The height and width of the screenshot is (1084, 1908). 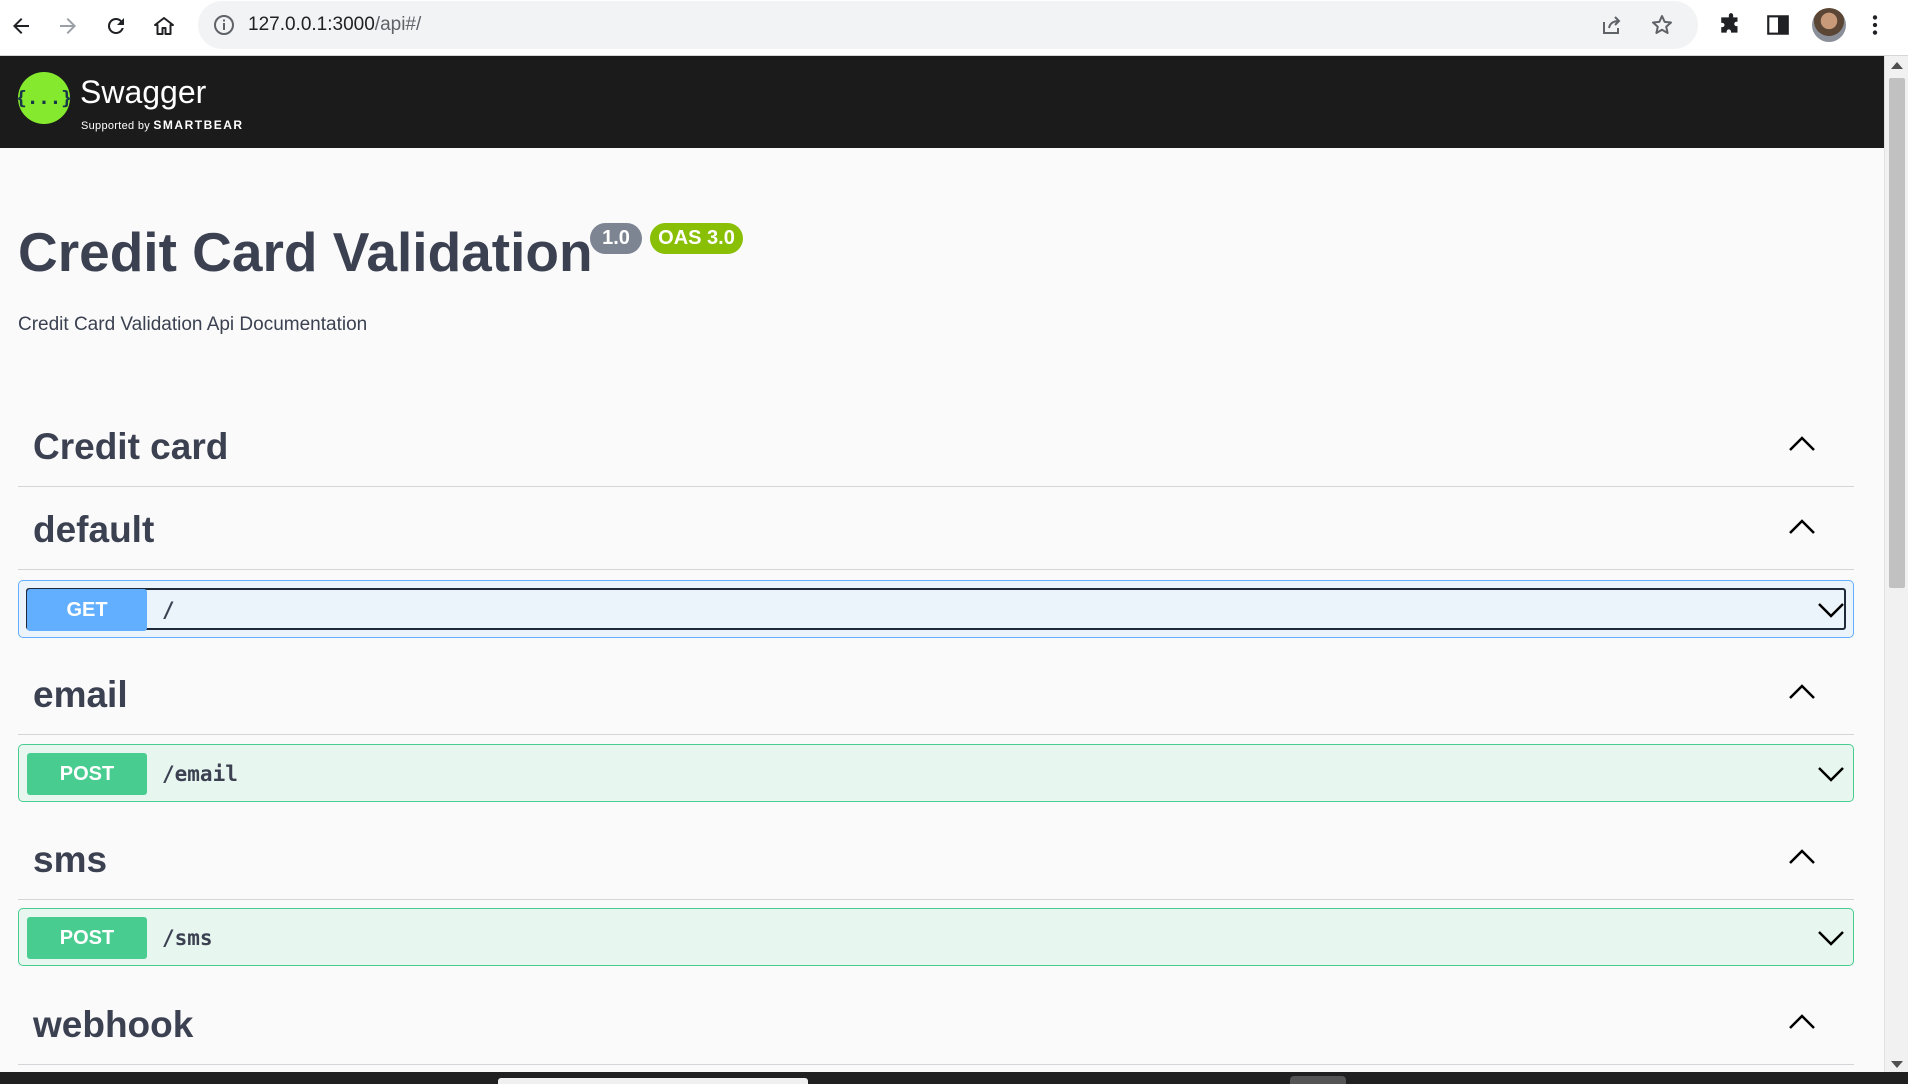 I want to click on share-icon, so click(x=1612, y=25).